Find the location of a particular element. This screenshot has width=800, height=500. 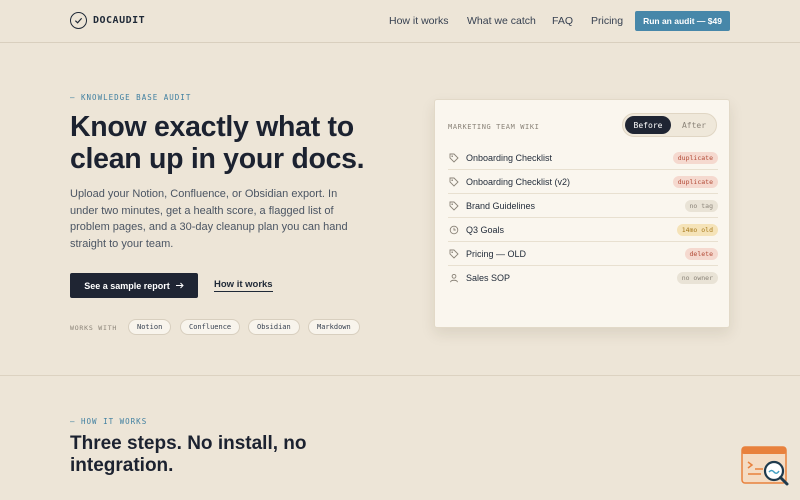

list-item: Pricing — OLD delete is located at coordinates (583, 254).